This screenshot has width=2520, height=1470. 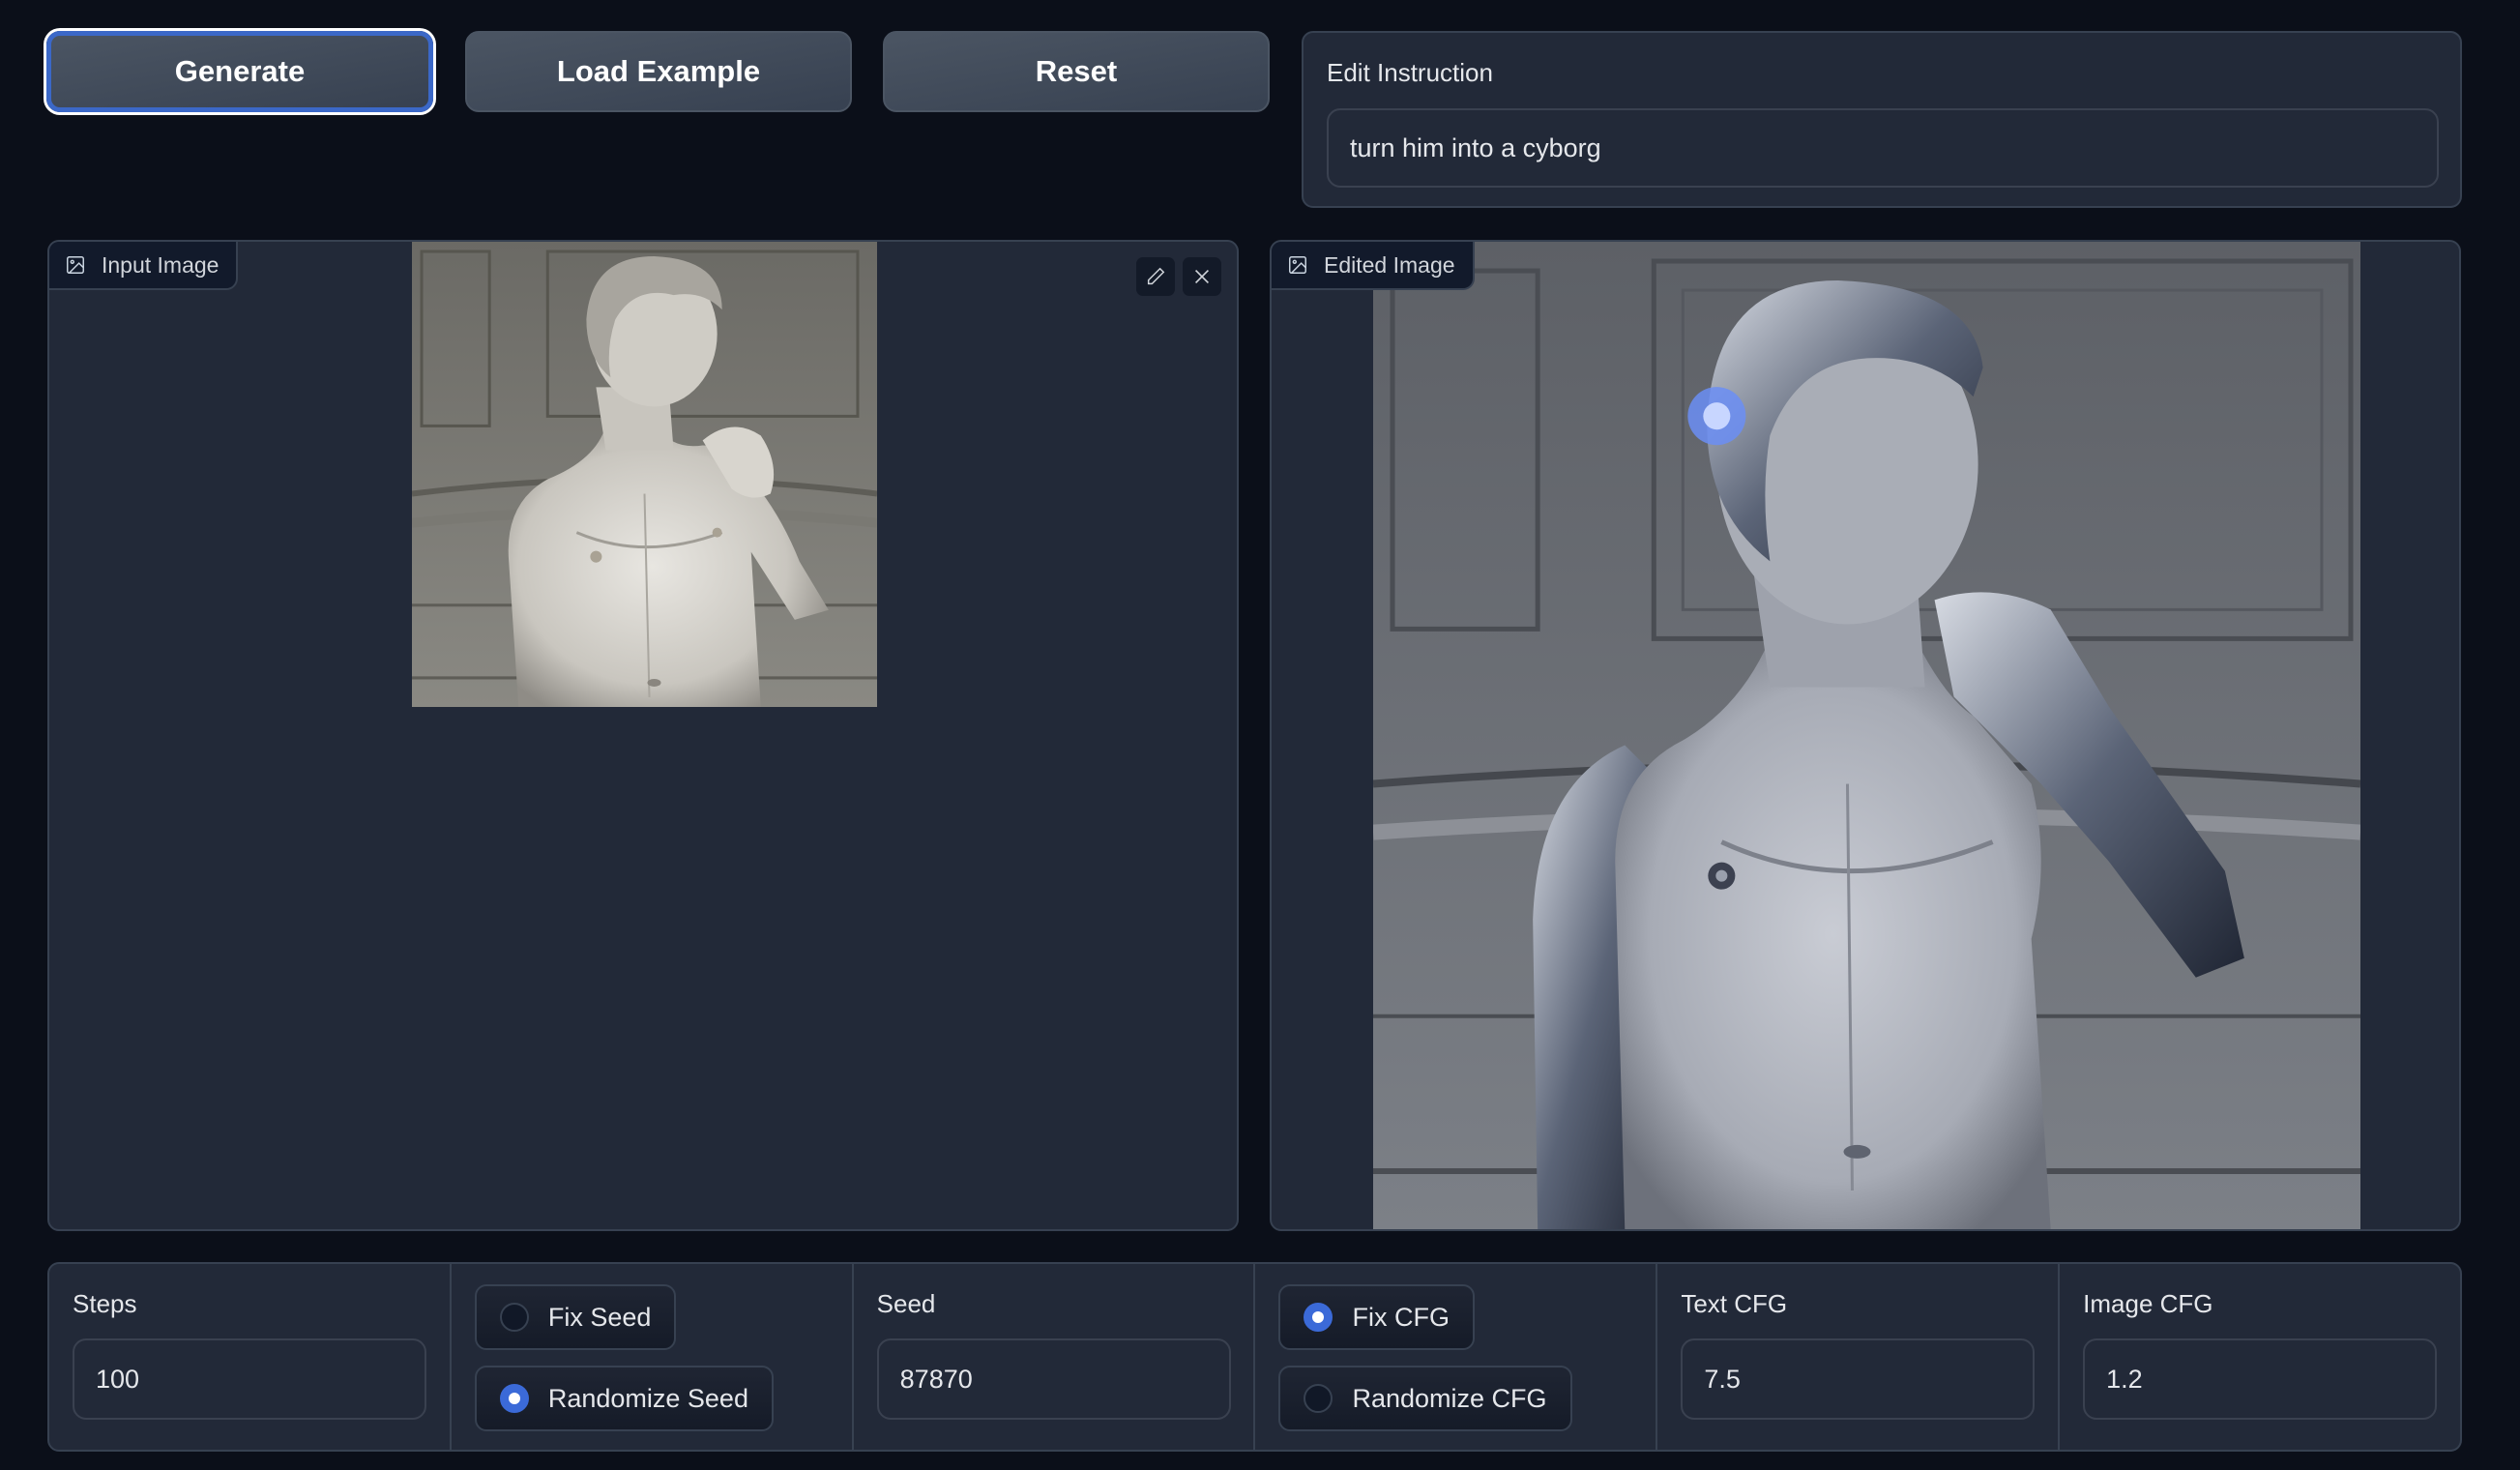 I want to click on image-cfg-input: 1.2, so click(x=2260, y=1379).